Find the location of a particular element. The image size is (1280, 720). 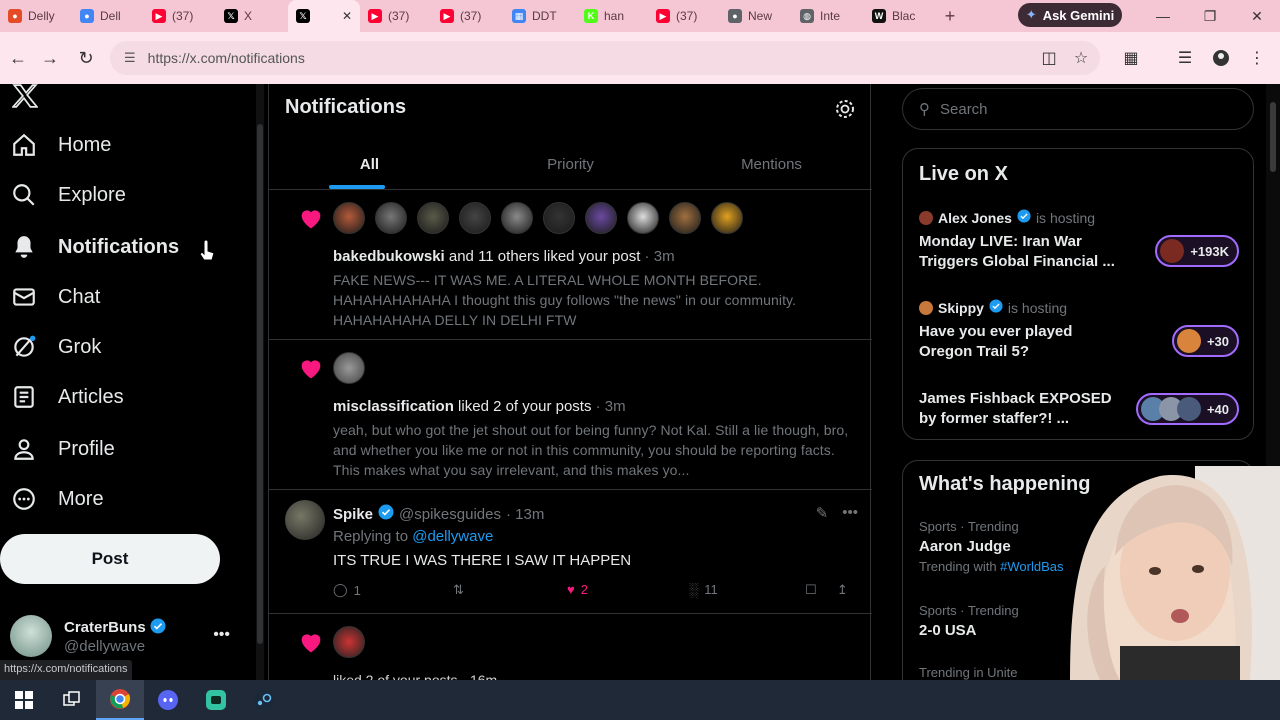

account-switcher: CraterBuns @dellywave ••• is located at coordinates (125, 636).